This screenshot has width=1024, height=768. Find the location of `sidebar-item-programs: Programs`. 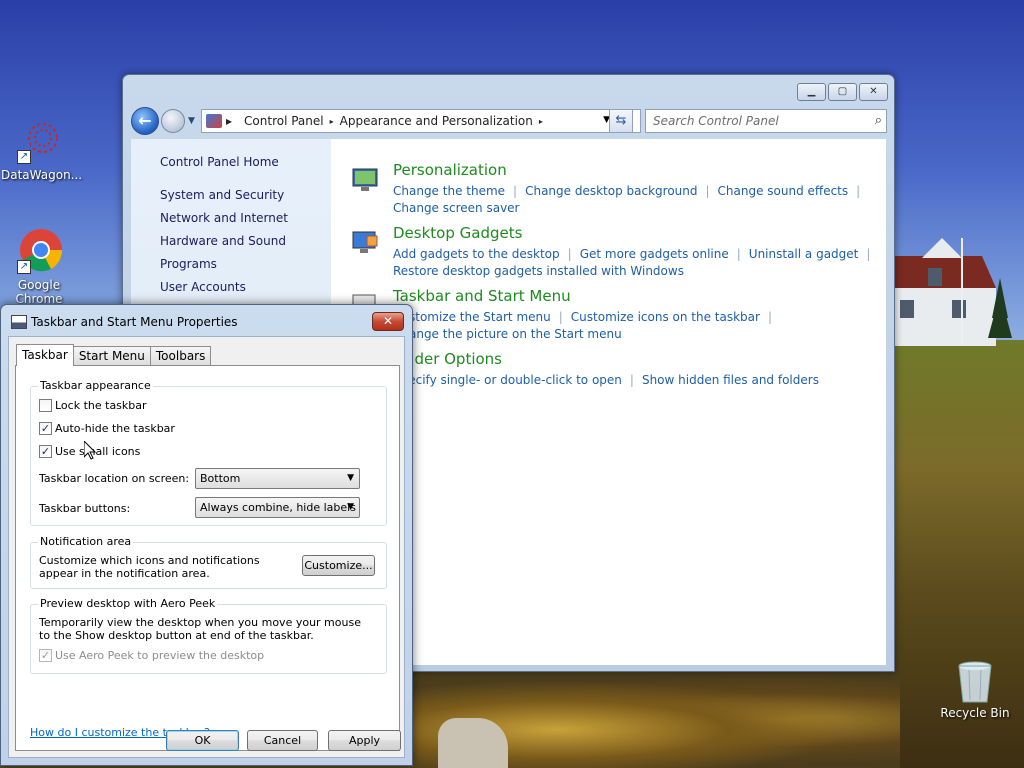

sidebar-item-programs: Programs is located at coordinates (188, 264).